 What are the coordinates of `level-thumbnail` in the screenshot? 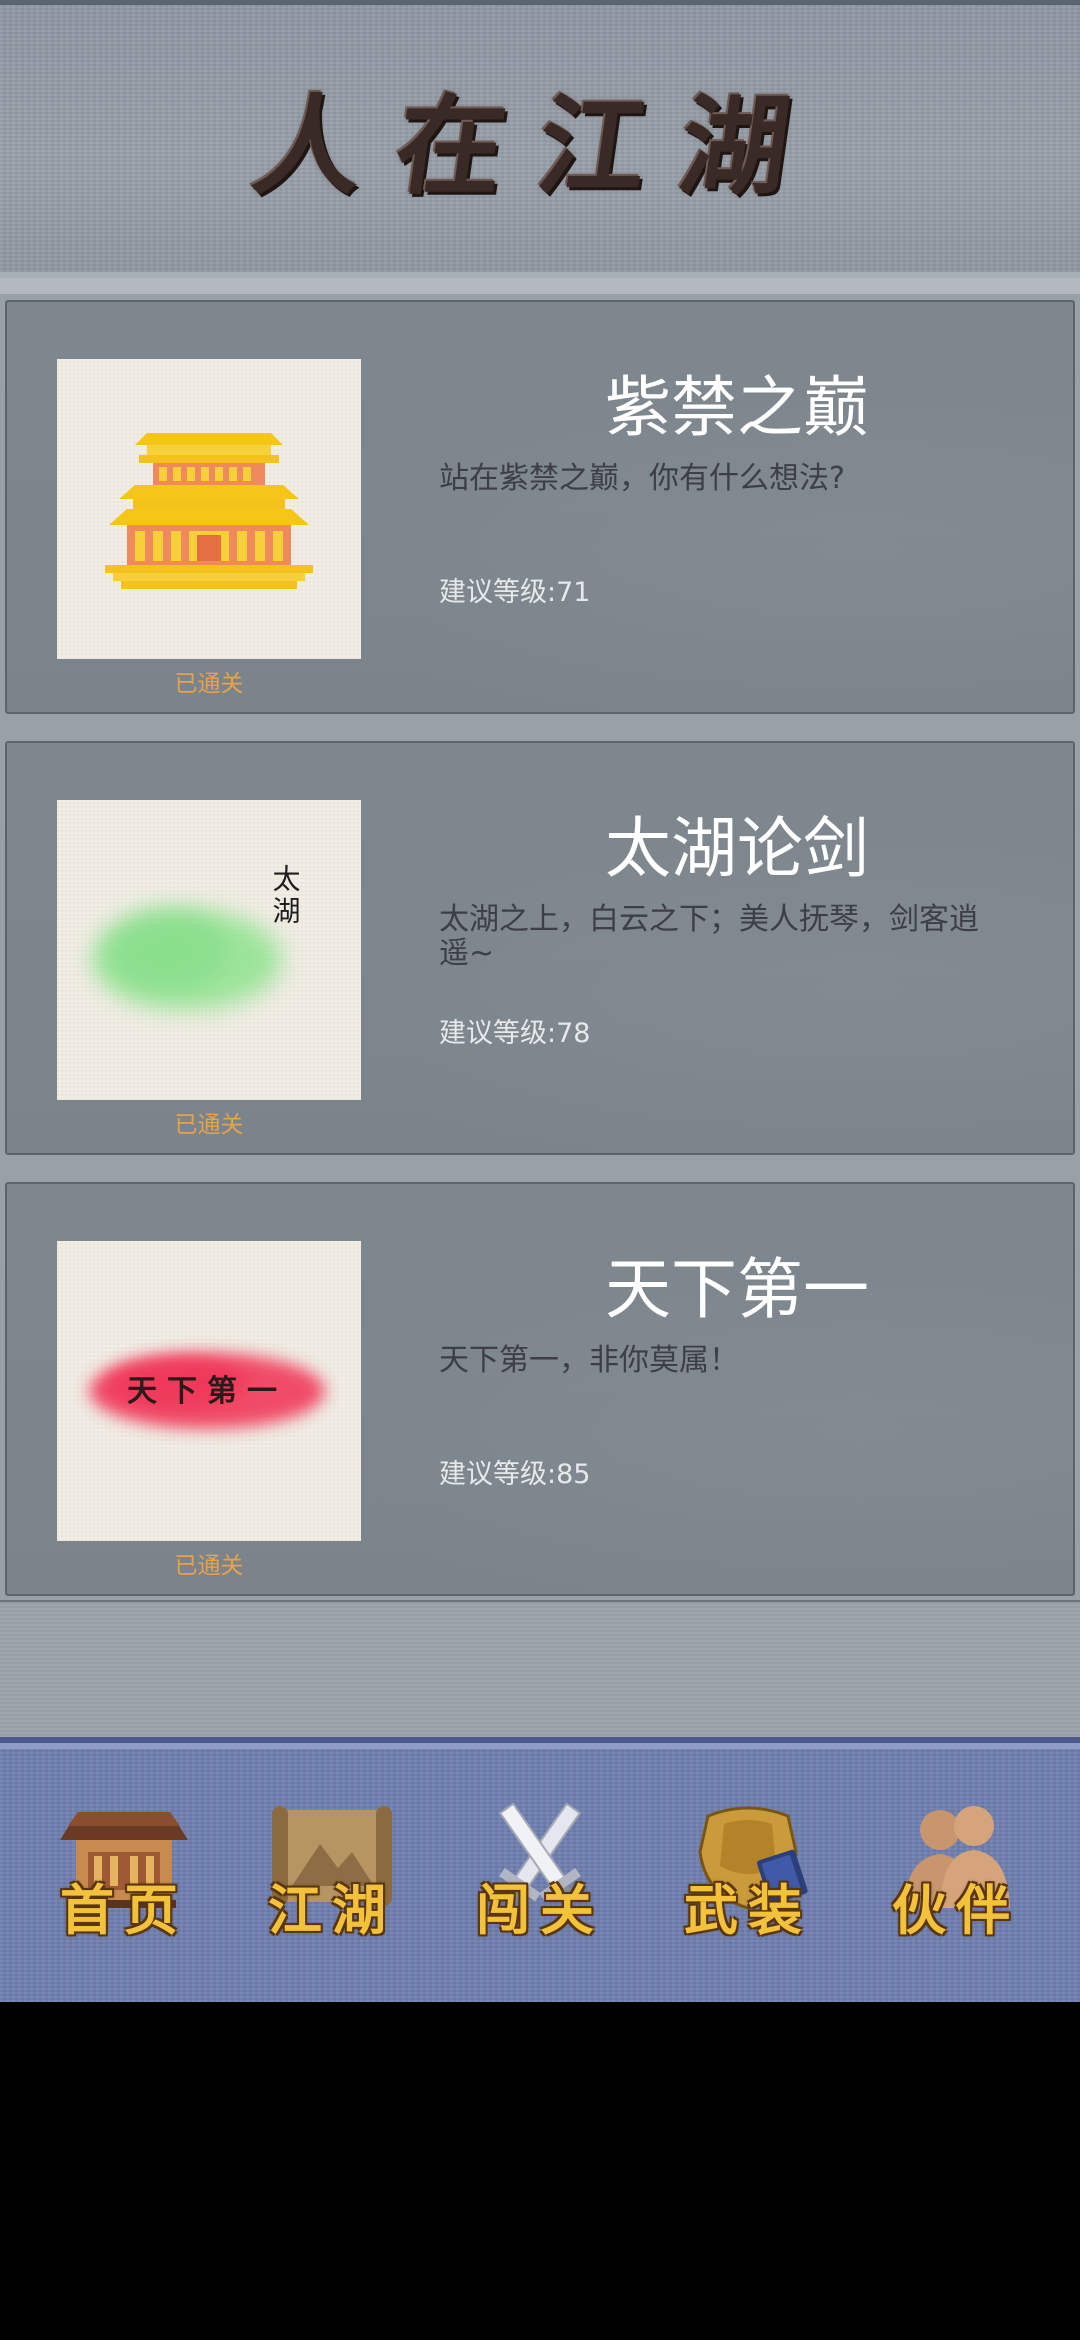 It's located at (209, 509).